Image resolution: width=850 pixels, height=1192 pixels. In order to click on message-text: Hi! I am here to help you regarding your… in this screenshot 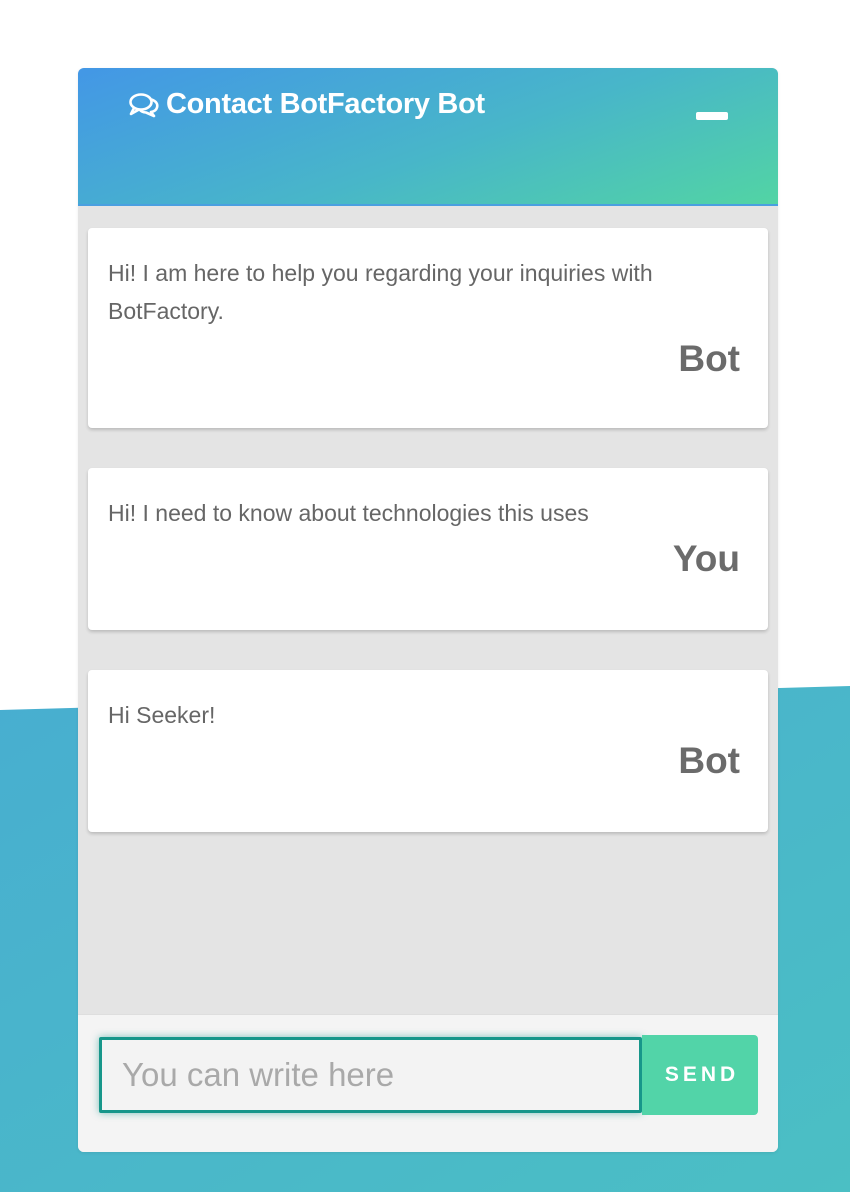, I will do `click(380, 292)`.